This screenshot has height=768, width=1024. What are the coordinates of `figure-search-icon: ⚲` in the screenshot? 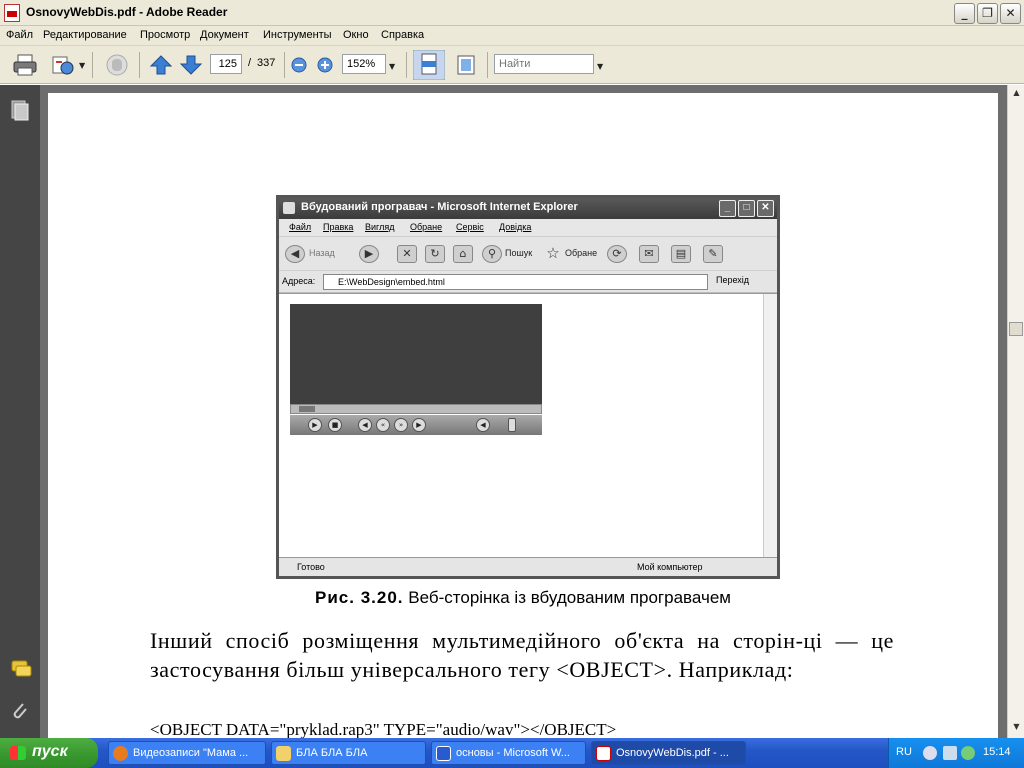 It's located at (492, 254).